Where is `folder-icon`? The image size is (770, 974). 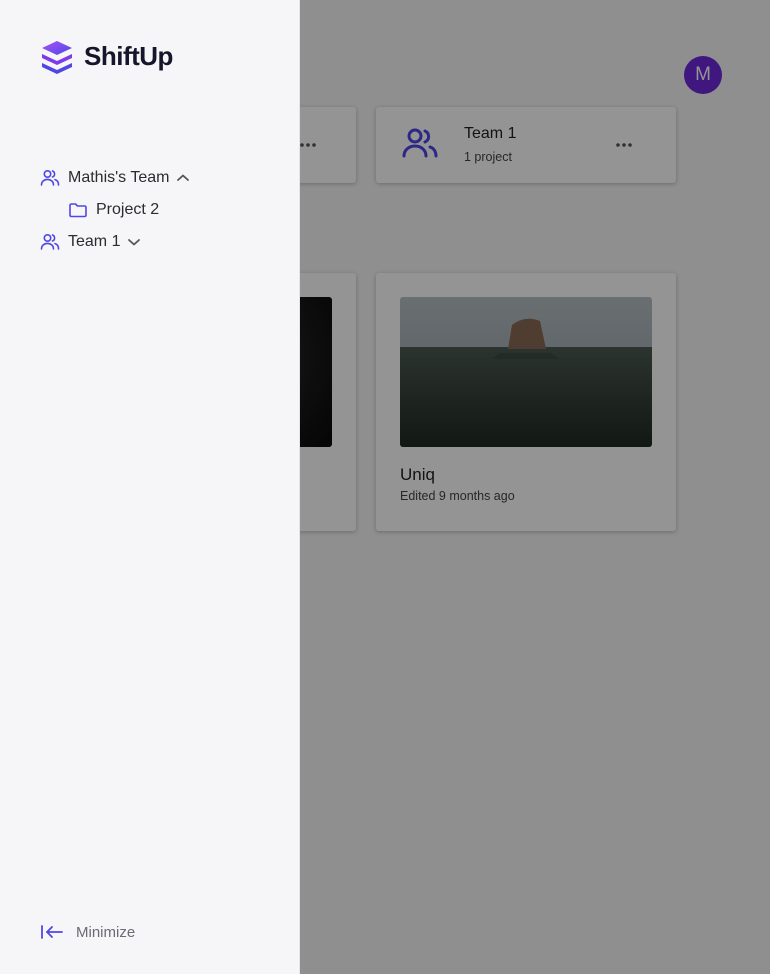 folder-icon is located at coordinates (78, 210).